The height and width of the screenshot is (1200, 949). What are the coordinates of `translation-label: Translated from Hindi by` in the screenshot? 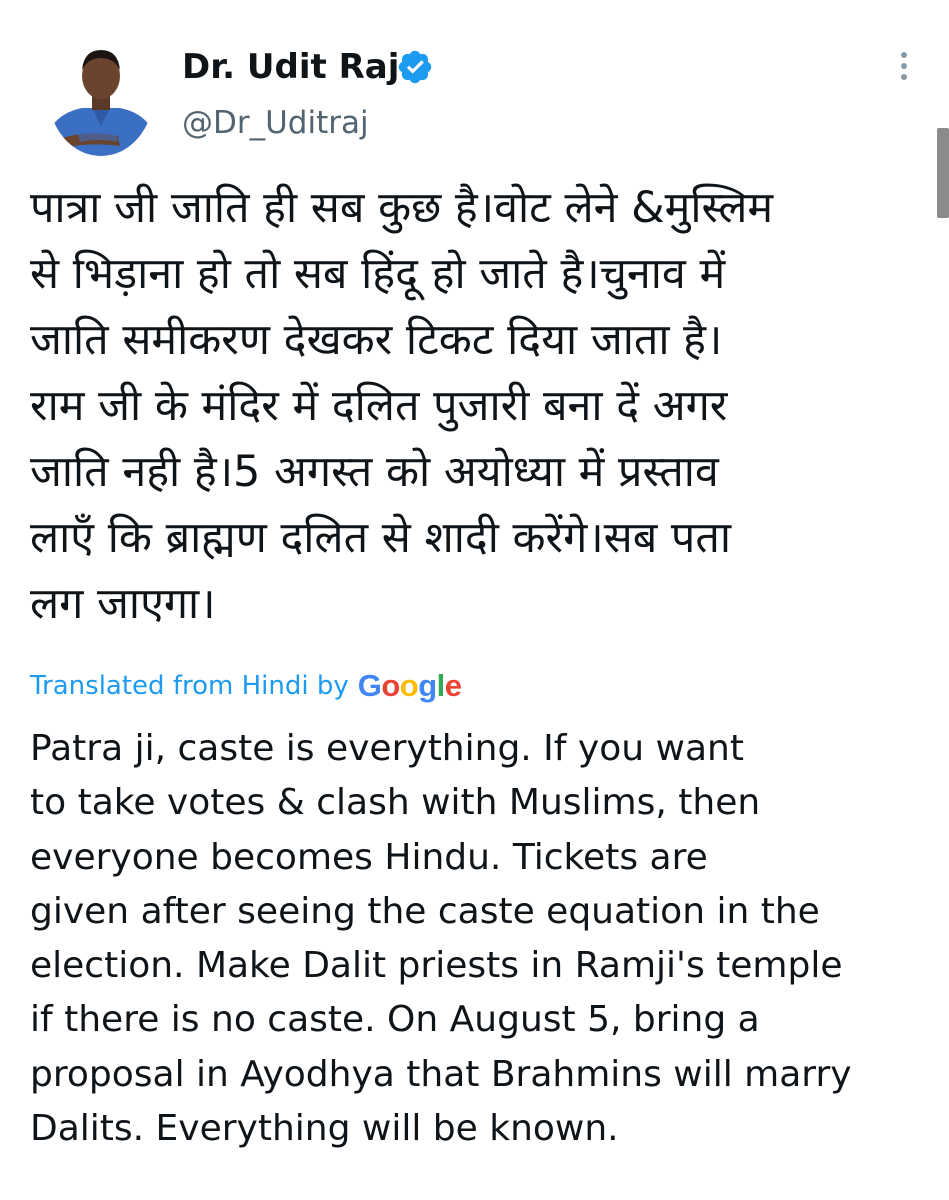 It's located at (189, 686).